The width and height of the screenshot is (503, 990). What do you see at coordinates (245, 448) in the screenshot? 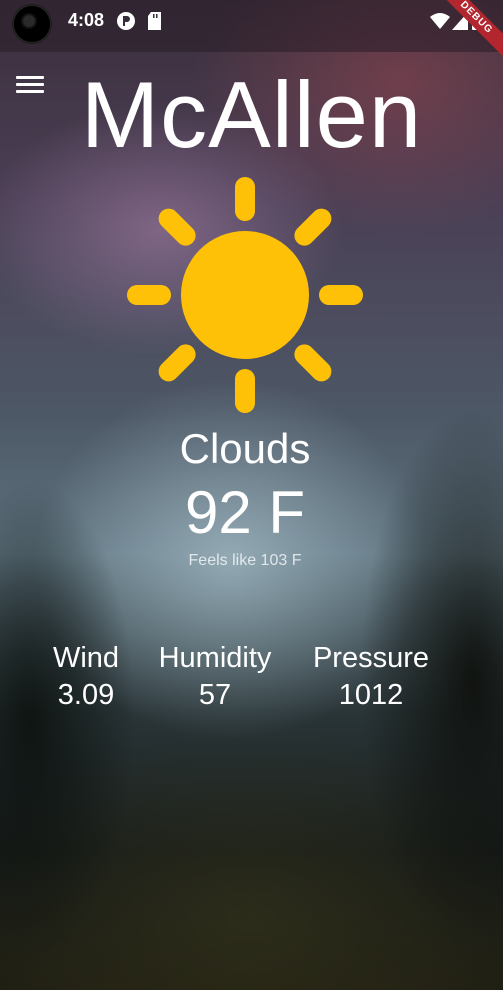
I see `weather-condition: Clouds` at bounding box center [245, 448].